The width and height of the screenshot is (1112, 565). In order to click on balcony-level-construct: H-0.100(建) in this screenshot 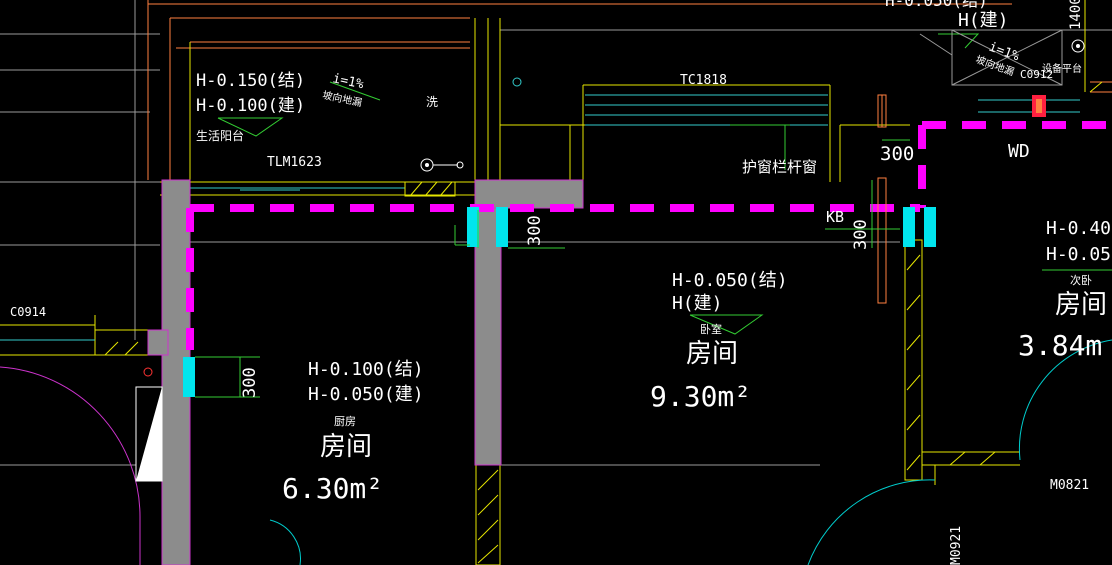, I will do `click(250, 106)`.